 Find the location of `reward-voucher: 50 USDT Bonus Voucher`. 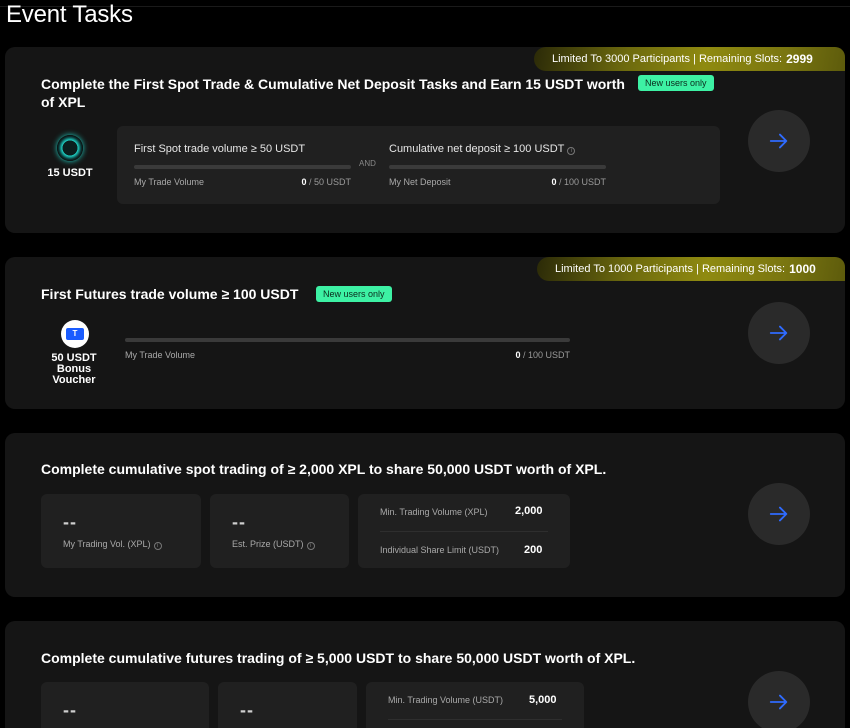

reward-voucher: 50 USDT Bonus Voucher is located at coordinates (74, 369).